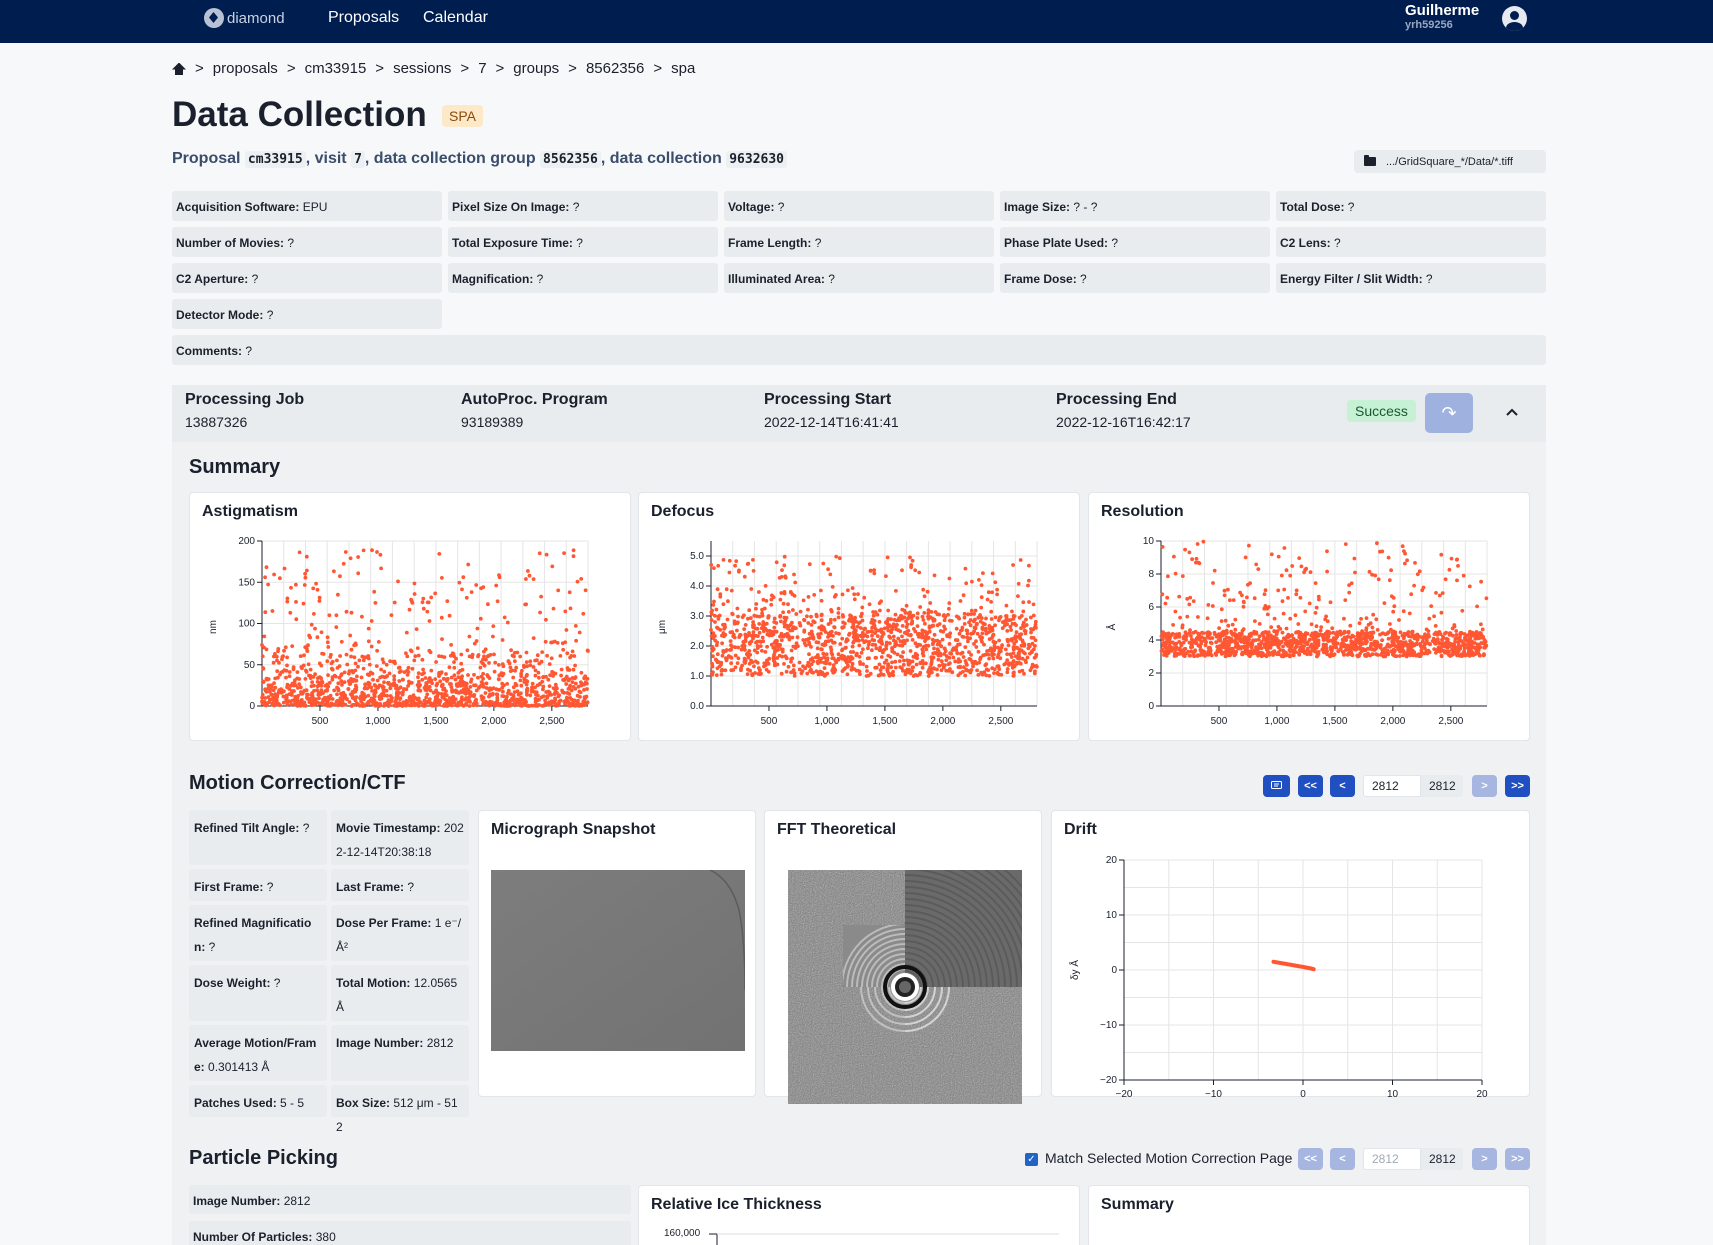 The width and height of the screenshot is (1713, 1245). What do you see at coordinates (1512, 412) in the screenshot?
I see `collapse-button` at bounding box center [1512, 412].